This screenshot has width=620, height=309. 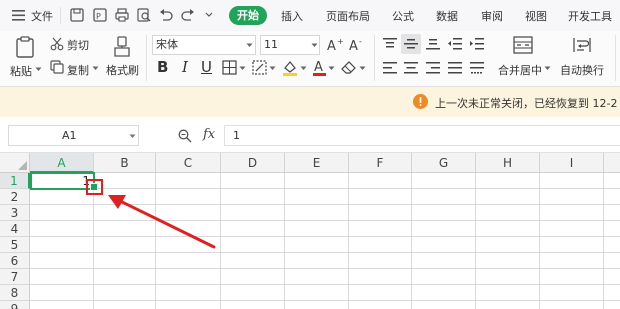 I want to click on font-name-value: 宋体, so click(x=167, y=44).